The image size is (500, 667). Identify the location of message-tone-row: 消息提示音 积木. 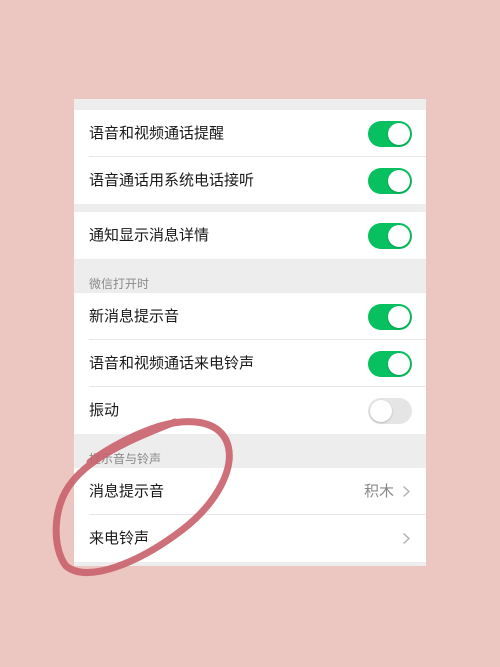
(250, 491).